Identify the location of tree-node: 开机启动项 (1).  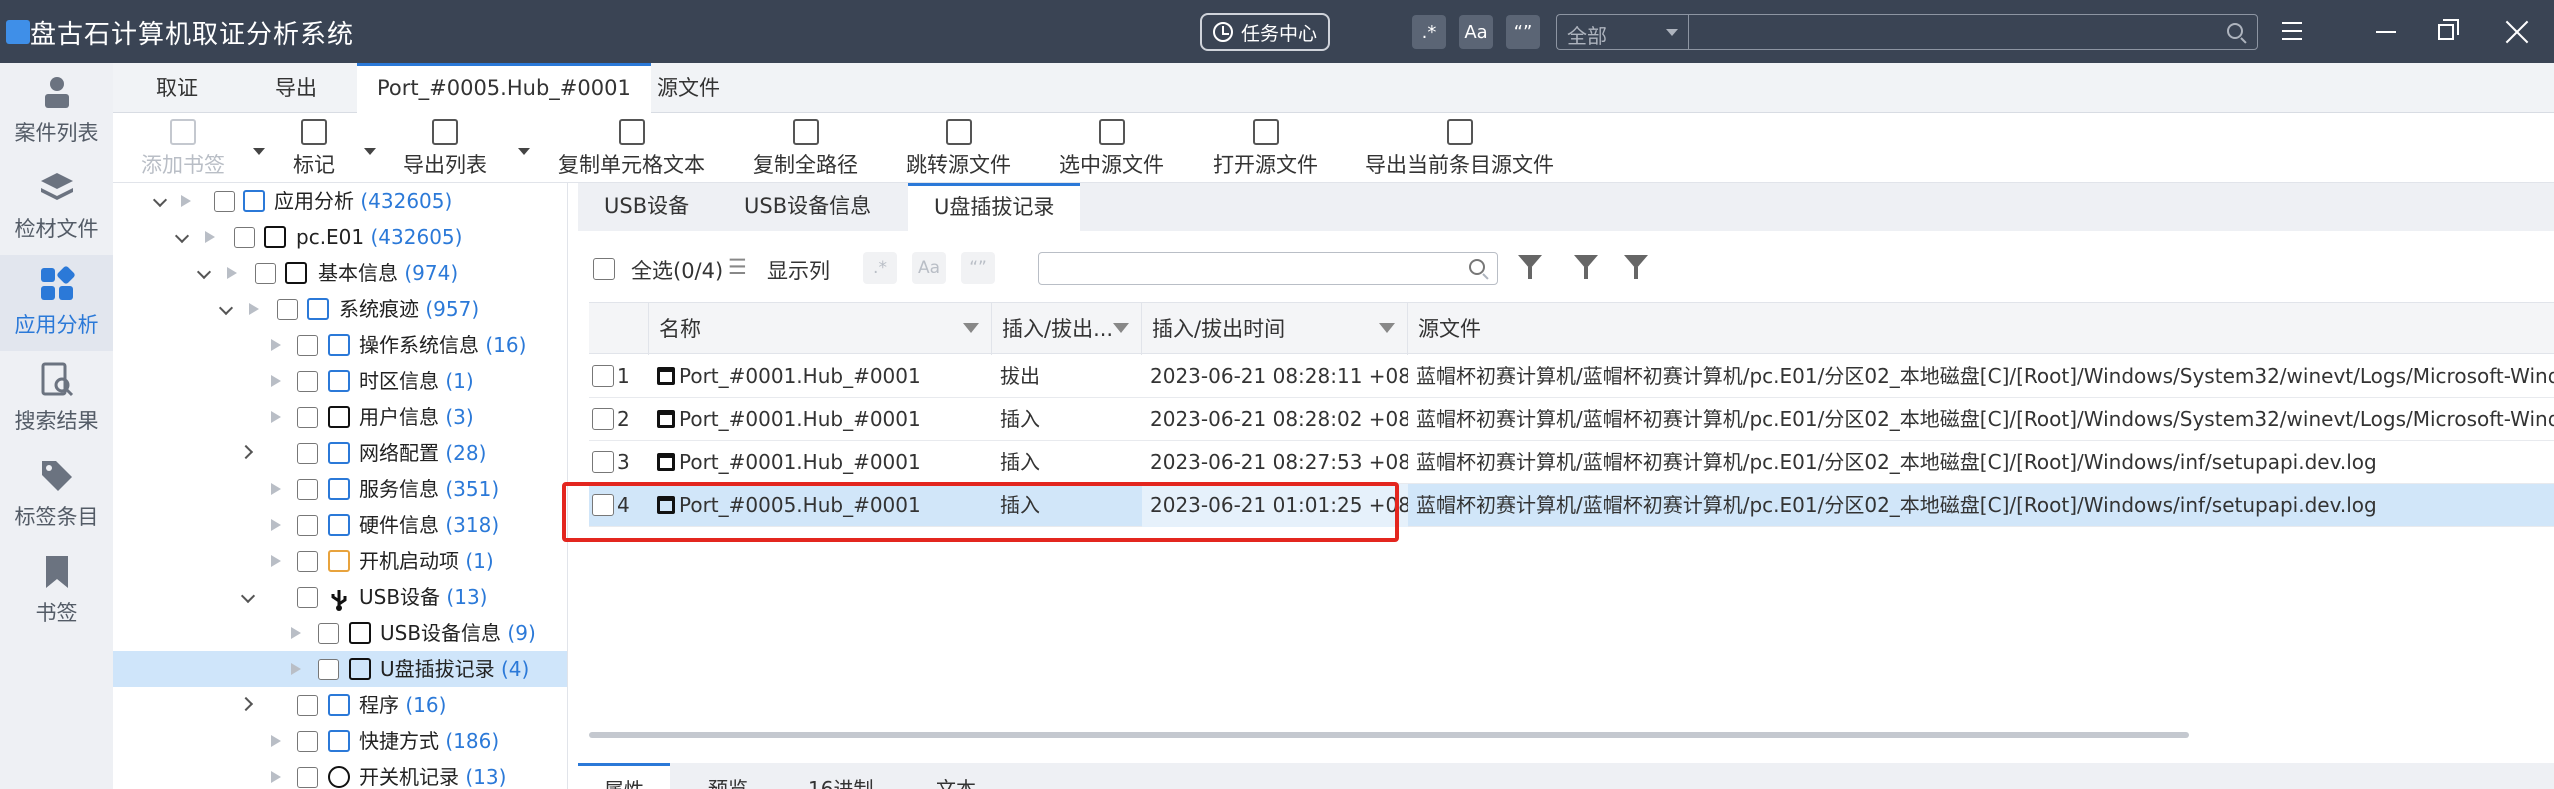
(340, 561).